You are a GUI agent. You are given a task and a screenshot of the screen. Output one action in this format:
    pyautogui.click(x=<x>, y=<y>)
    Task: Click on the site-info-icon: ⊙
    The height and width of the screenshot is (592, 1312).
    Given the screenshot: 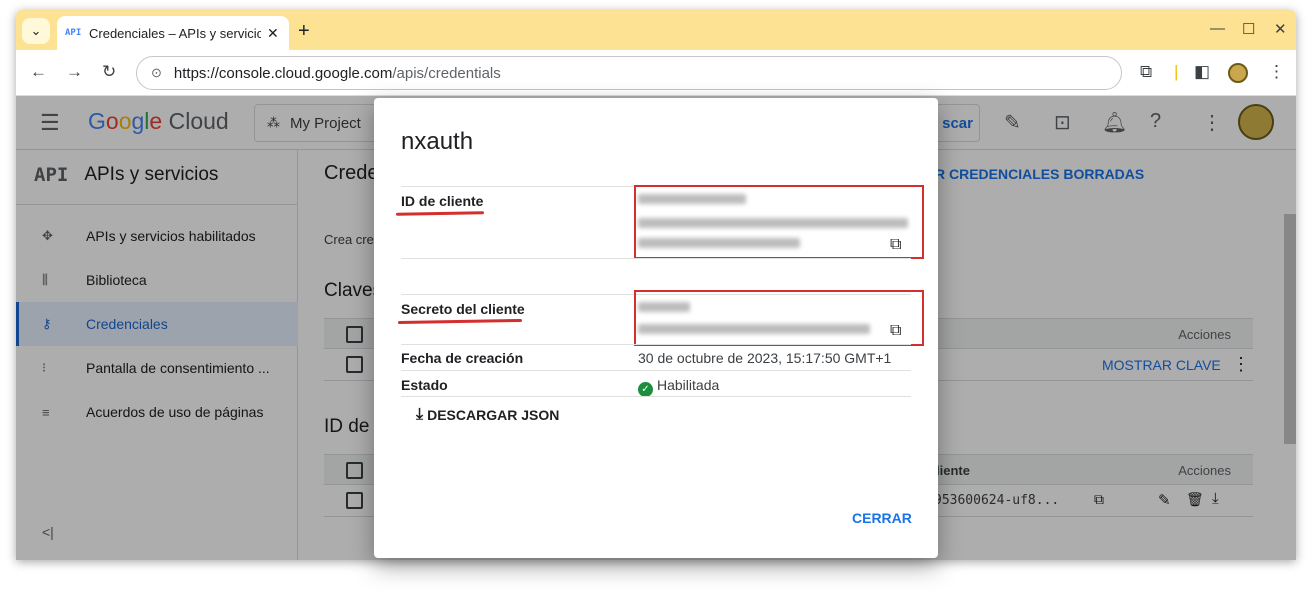 What is the action you would take?
    pyautogui.click(x=156, y=73)
    